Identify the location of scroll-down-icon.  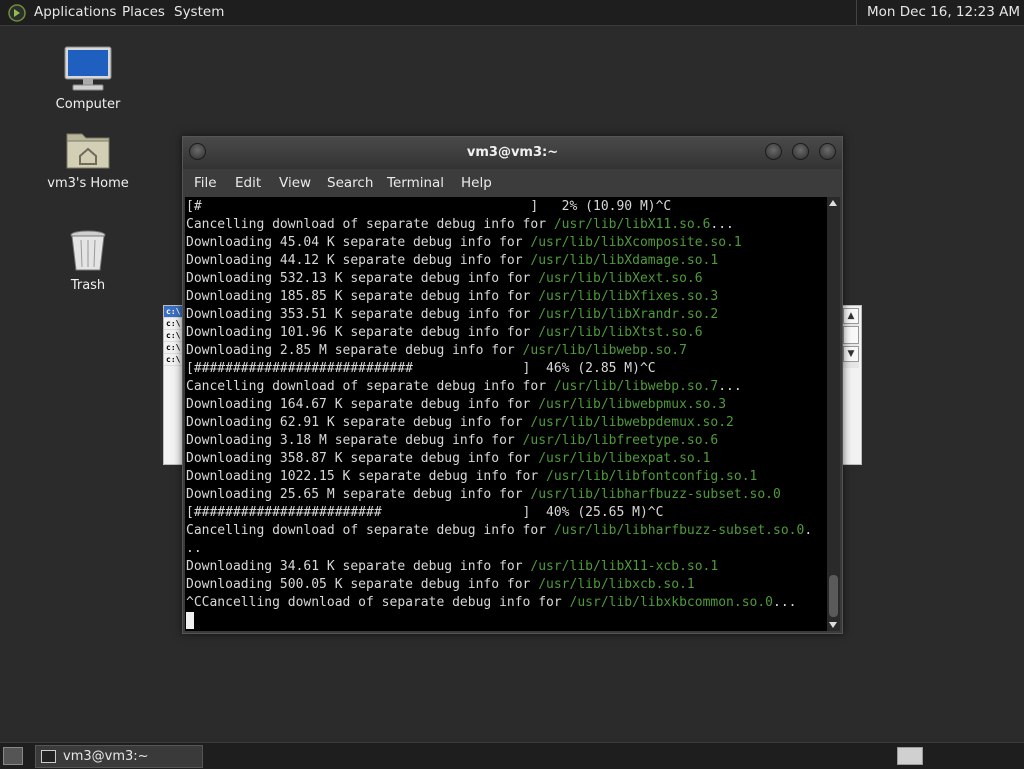
(833, 625).